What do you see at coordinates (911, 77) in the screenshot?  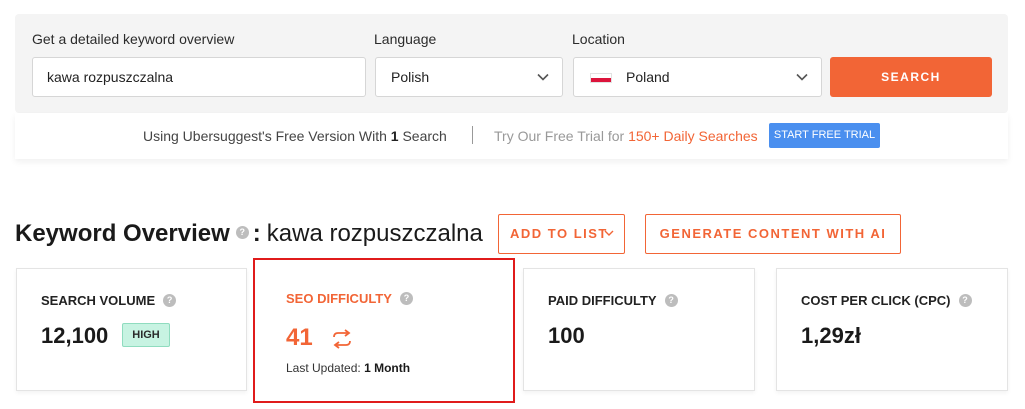 I see `search-button: SEARCH` at bounding box center [911, 77].